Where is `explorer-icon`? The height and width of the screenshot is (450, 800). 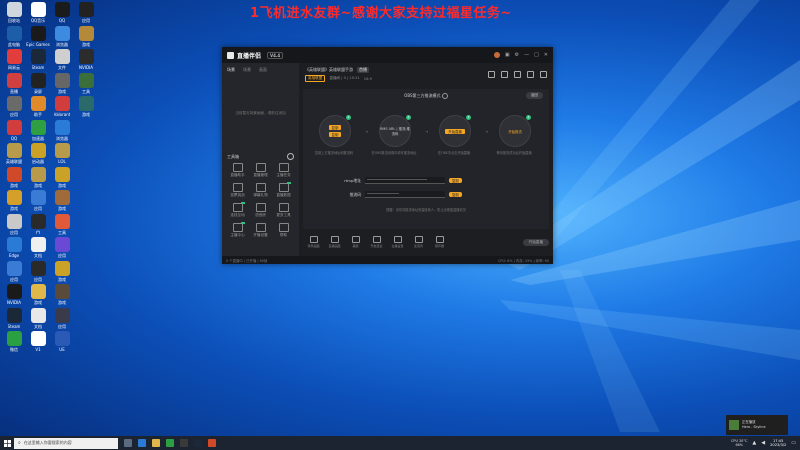
explorer-icon is located at coordinates (156, 443).